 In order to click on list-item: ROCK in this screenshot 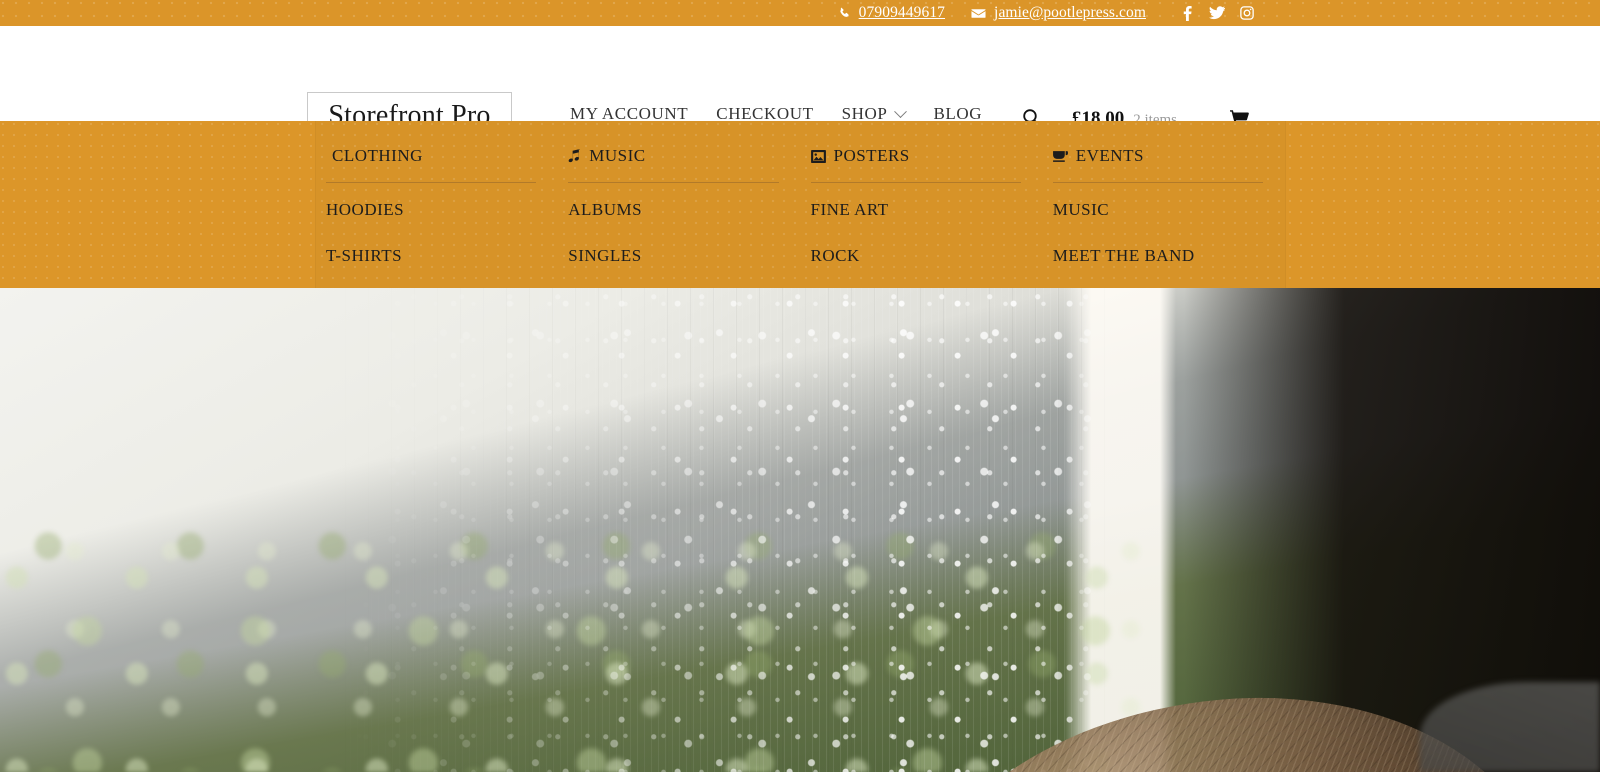, I will do `click(927, 256)`.